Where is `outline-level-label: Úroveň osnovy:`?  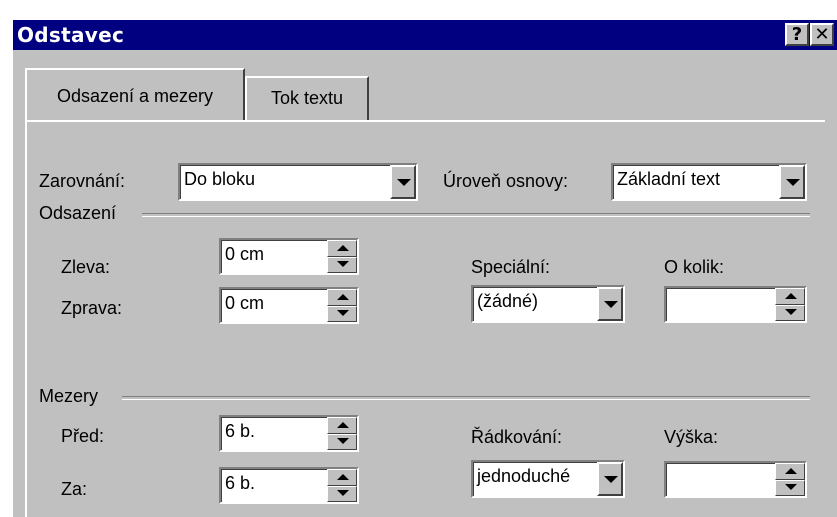 outline-level-label: Úroveň osnovy: is located at coordinates (506, 181).